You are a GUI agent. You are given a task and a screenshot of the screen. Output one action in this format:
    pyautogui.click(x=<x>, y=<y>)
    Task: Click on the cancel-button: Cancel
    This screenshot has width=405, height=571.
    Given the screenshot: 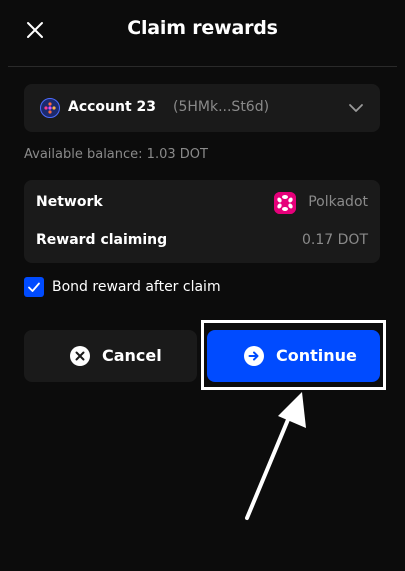 What is the action you would take?
    pyautogui.click(x=110, y=356)
    